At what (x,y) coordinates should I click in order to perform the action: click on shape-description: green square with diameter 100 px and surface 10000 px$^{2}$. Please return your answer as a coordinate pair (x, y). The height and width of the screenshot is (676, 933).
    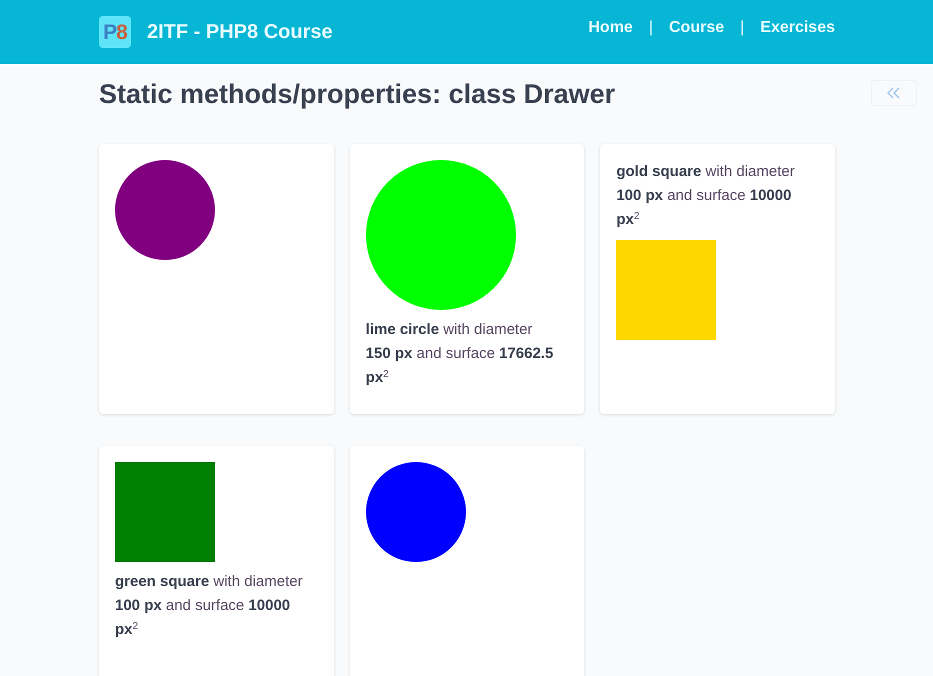
    Looking at the image, I should click on (209, 606).